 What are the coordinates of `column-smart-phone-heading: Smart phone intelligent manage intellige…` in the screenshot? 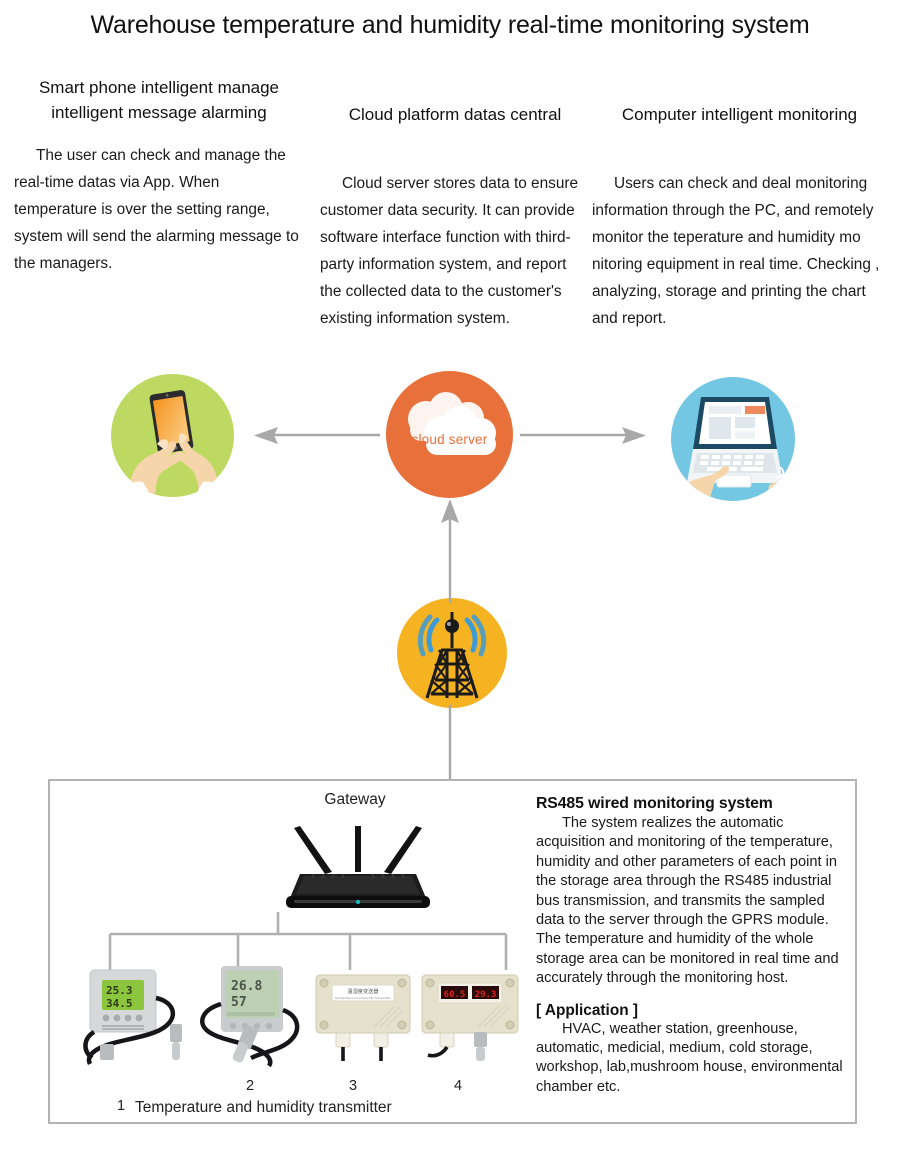 It's located at (159, 100).